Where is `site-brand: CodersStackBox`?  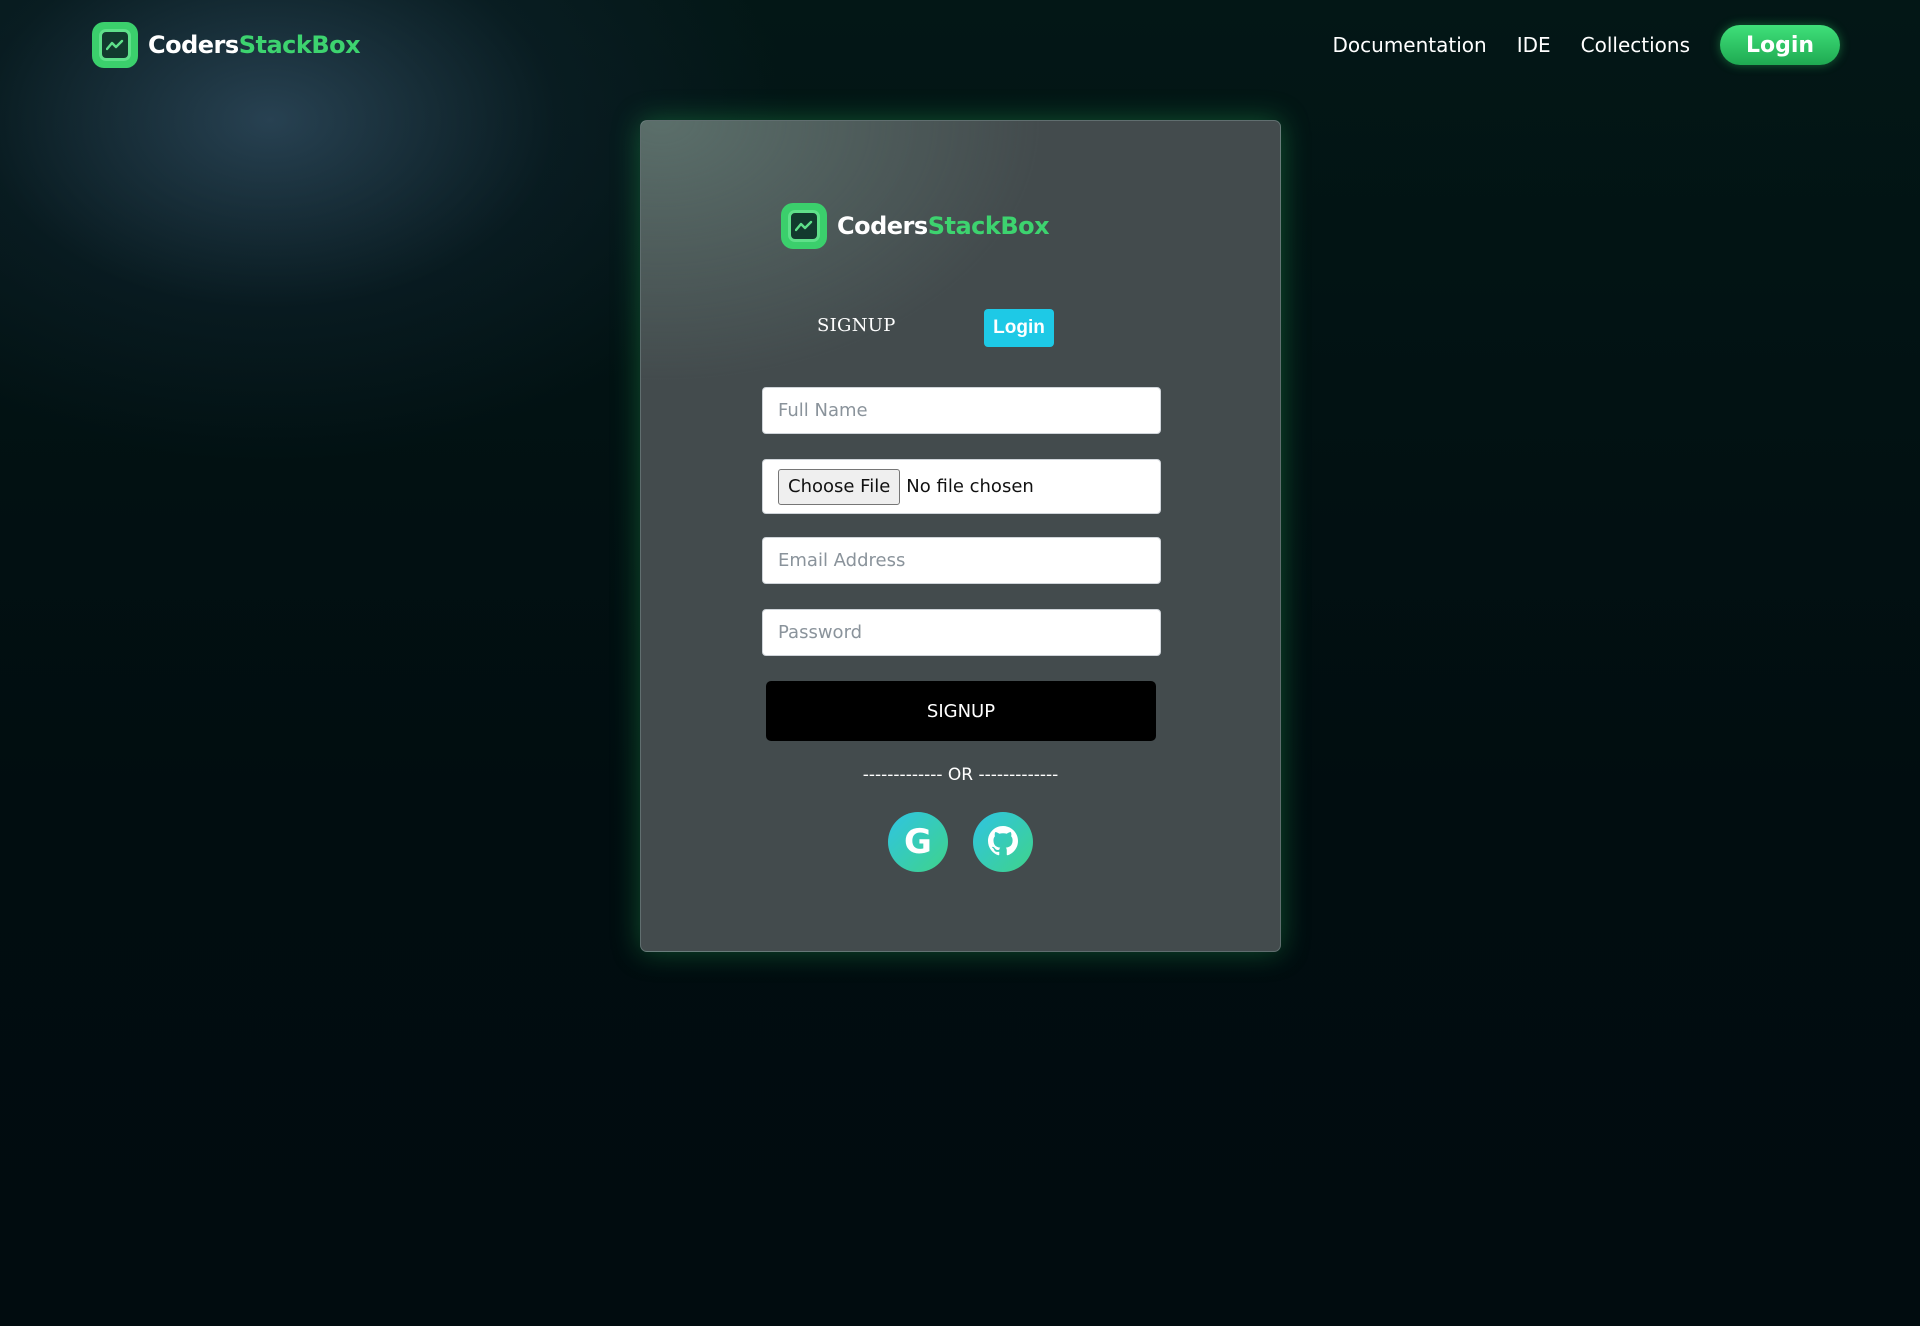 site-brand: CodersStackBox is located at coordinates (226, 45).